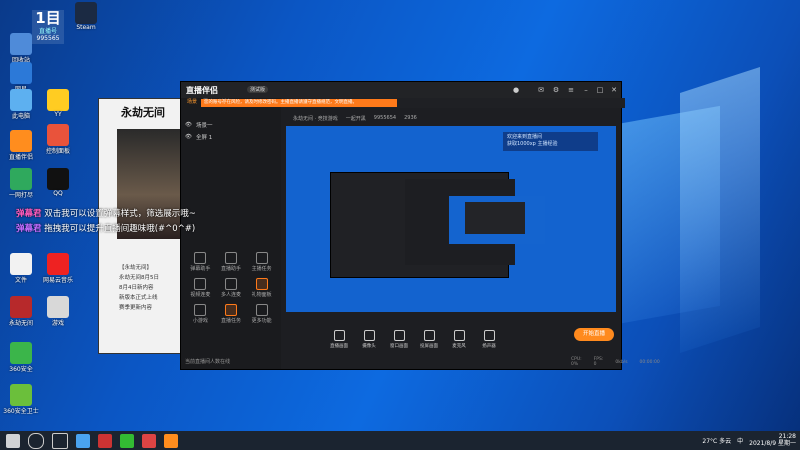 The width and height of the screenshot is (800, 450). What do you see at coordinates (36, 440) in the screenshot?
I see `search-icon` at bounding box center [36, 440].